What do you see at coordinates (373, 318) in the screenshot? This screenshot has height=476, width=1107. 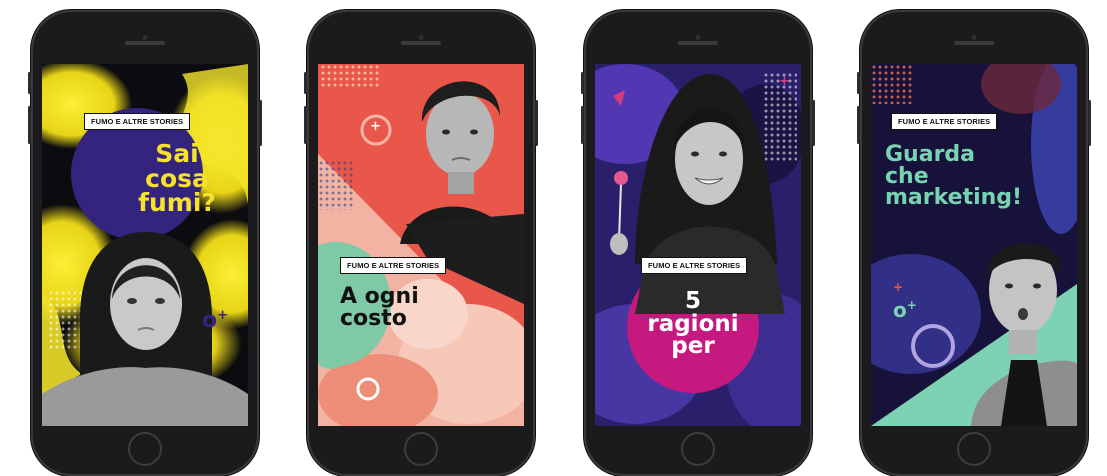 I see `headline-line: costo` at bounding box center [373, 318].